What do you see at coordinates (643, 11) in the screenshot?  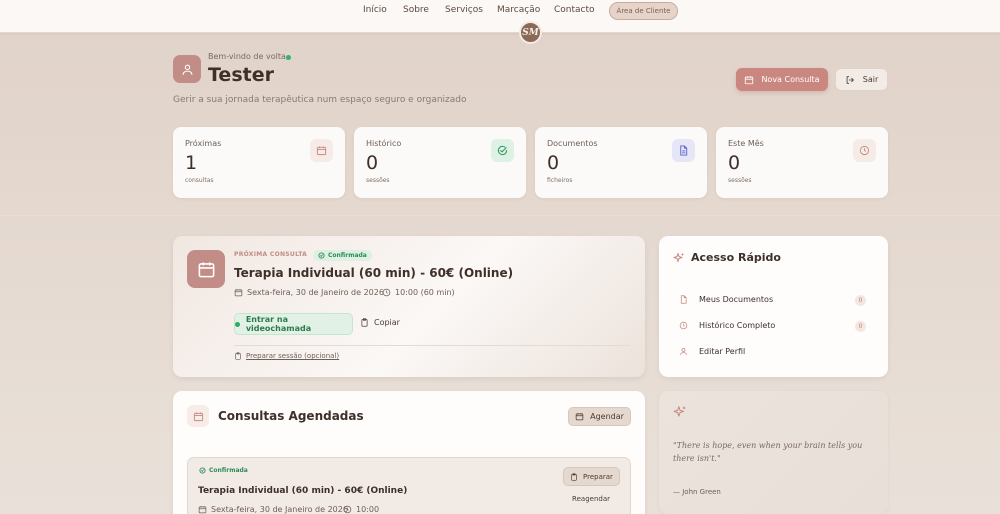 I see `client-area-button: Área de Cliente` at bounding box center [643, 11].